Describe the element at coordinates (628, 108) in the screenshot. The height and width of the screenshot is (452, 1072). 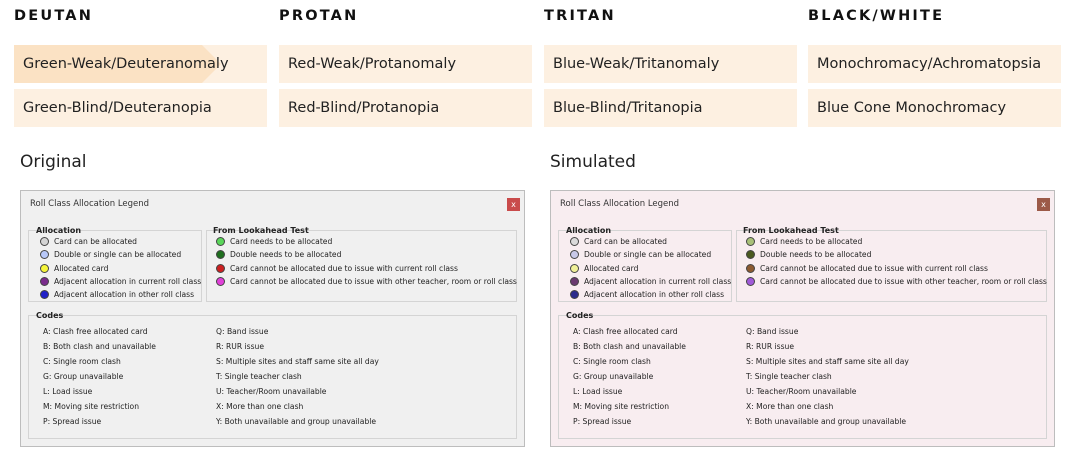
I see `option-label: Blue-Blind/Tritanopia` at that location.